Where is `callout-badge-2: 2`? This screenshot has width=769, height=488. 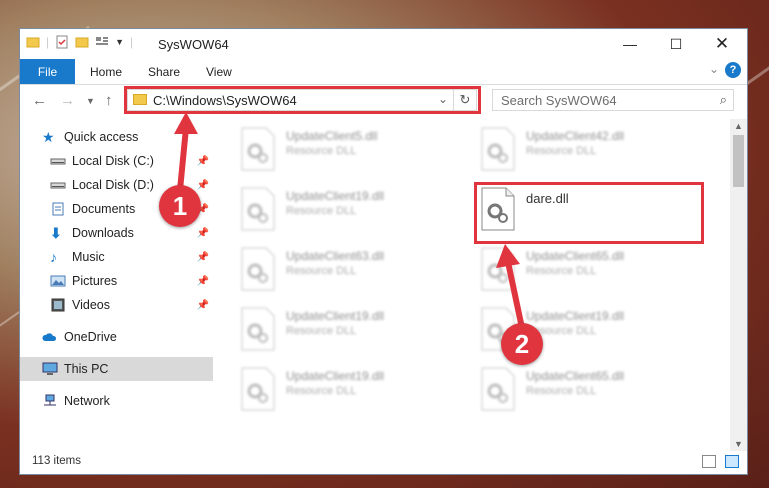 callout-badge-2: 2 is located at coordinates (522, 344).